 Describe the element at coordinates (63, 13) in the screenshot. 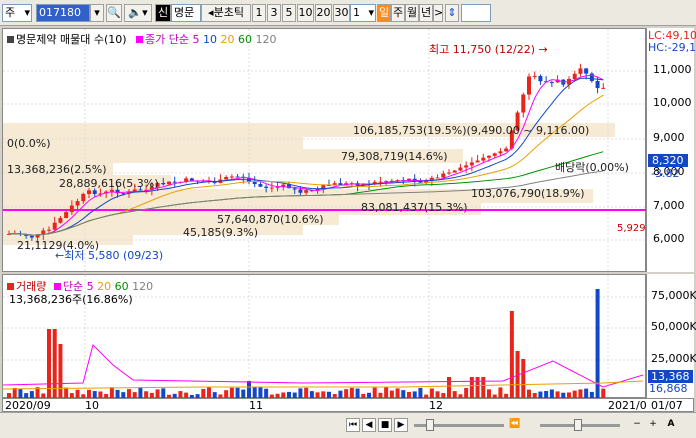

I see `code-input: 017180` at that location.